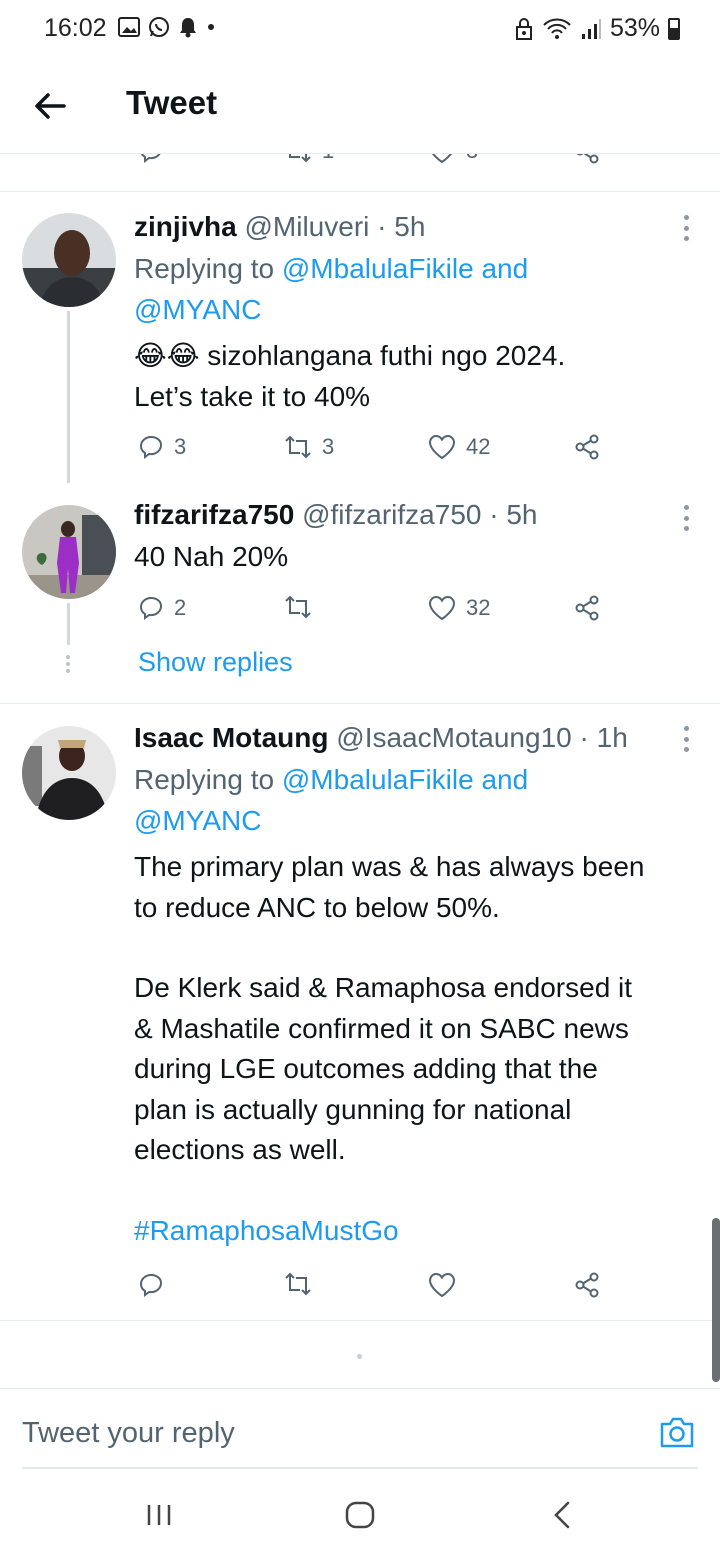 The image size is (720, 1560). What do you see at coordinates (129, 27) in the screenshot?
I see `gallery-icon` at bounding box center [129, 27].